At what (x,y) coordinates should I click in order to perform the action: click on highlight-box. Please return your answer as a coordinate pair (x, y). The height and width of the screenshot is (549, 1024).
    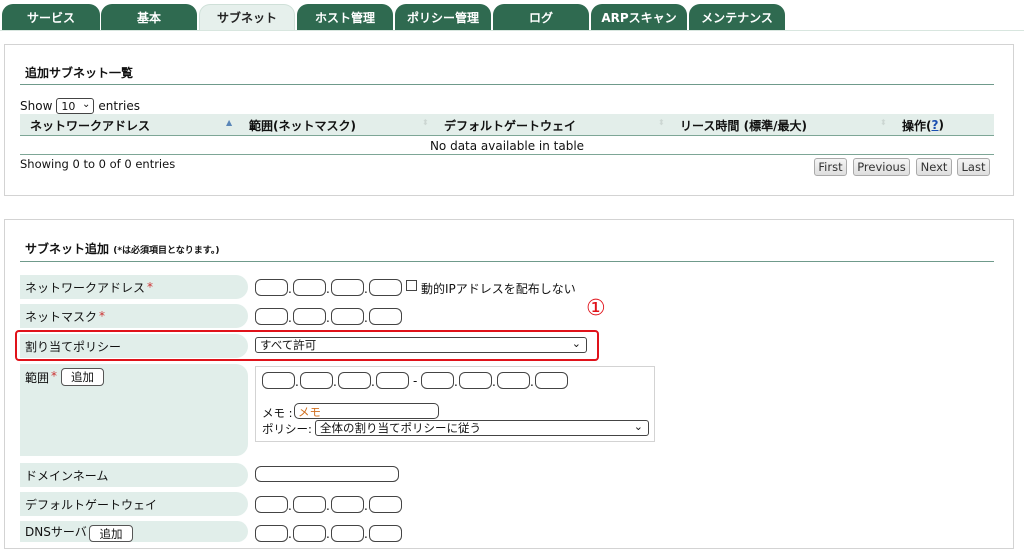
    Looking at the image, I should click on (307, 345).